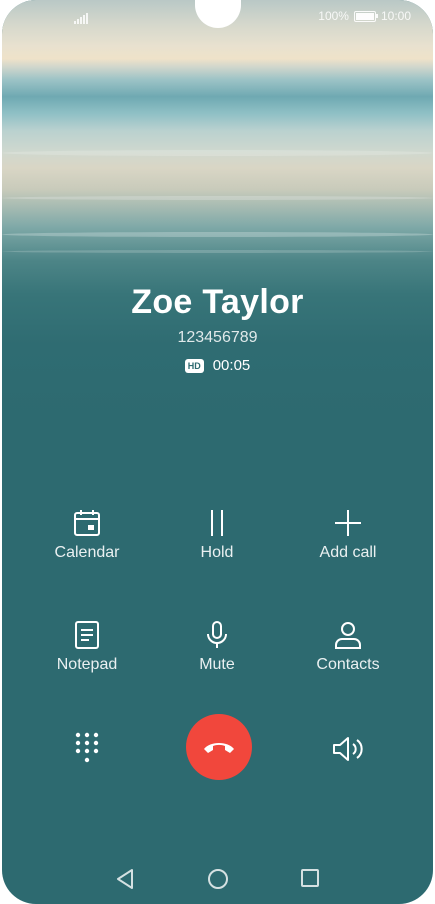 This screenshot has width=435, height=904. Describe the element at coordinates (217, 337) in the screenshot. I see `caller-number: 123456789` at that location.